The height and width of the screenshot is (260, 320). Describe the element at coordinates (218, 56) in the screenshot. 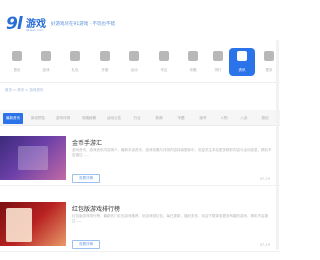

I see `chart-icon` at that location.